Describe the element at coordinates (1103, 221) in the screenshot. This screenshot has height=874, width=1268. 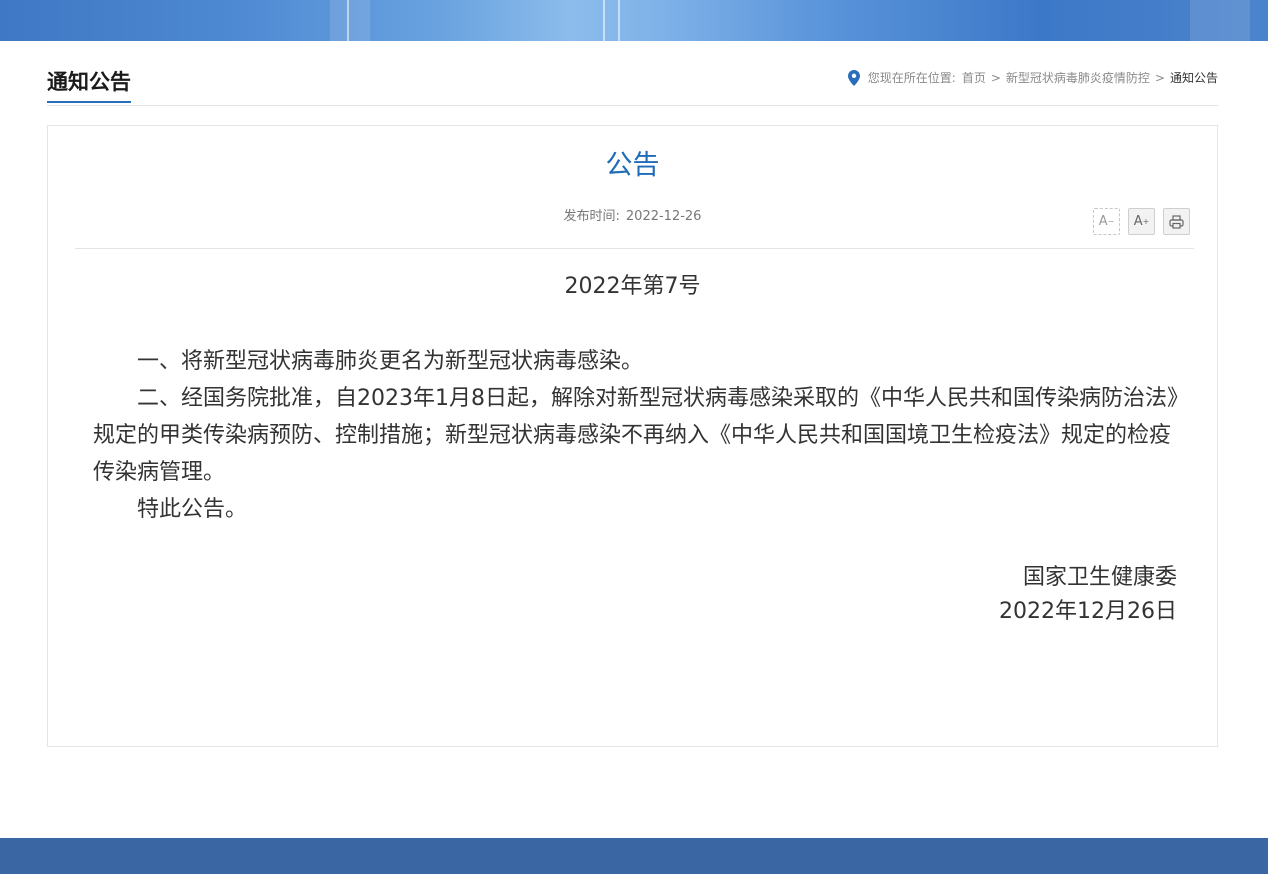
I see `font-decrease-icon: A` at that location.